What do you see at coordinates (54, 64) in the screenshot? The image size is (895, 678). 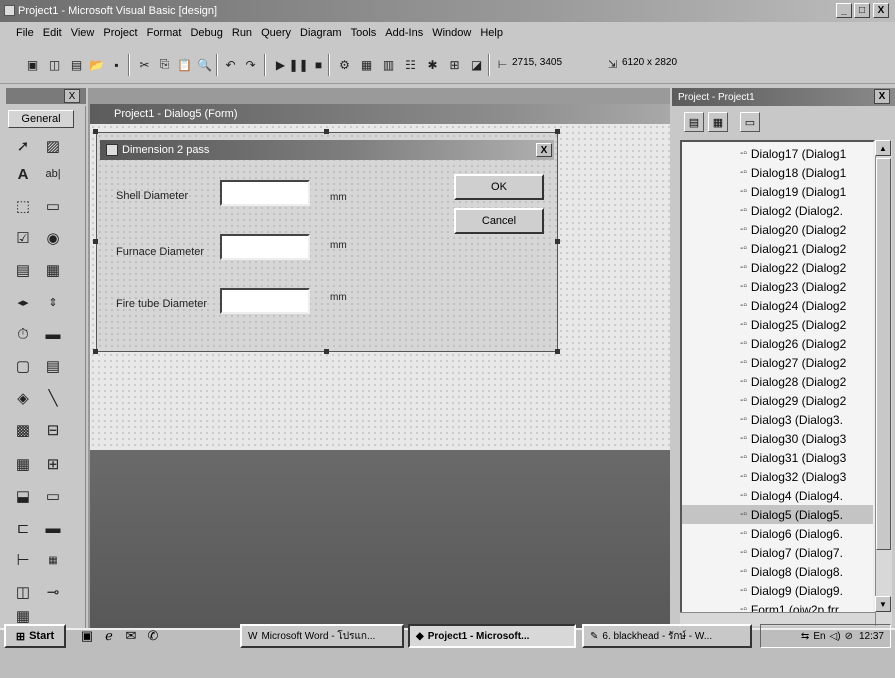 I see `add-form-icon: ◫` at bounding box center [54, 64].